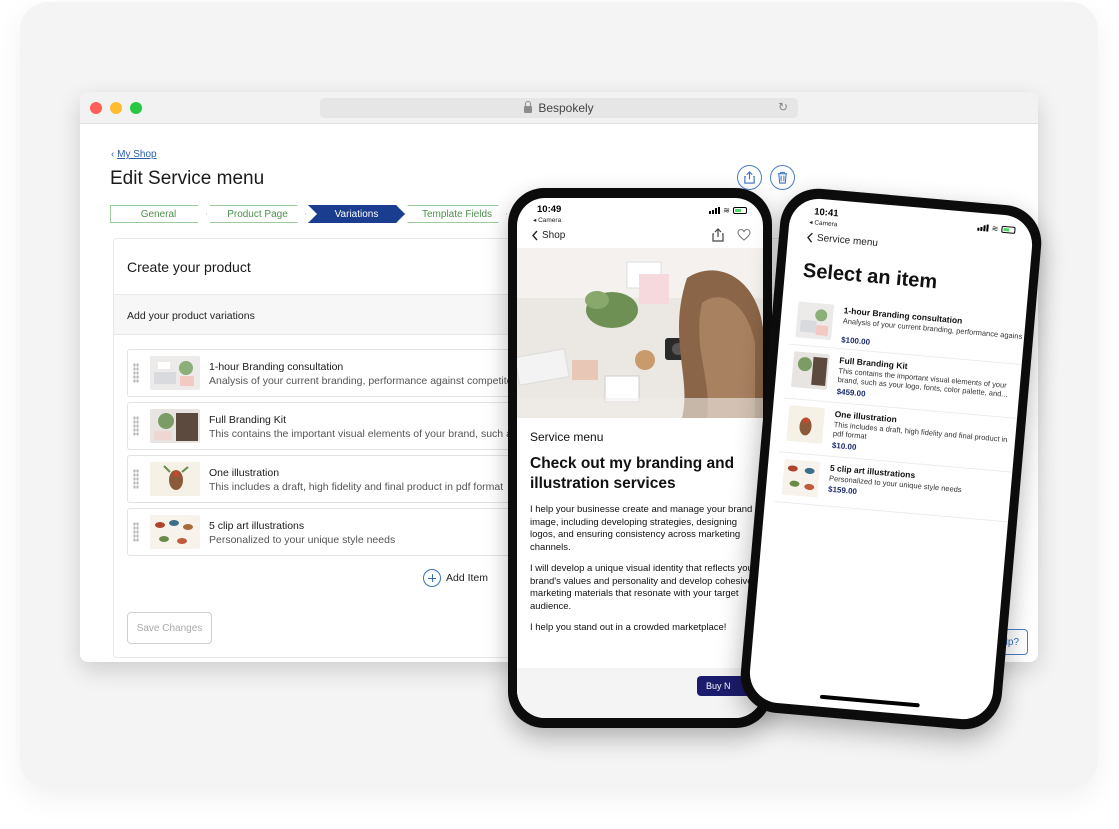 Image resolution: width=1119 pixels, height=829 pixels. Describe the element at coordinates (244, 473) in the screenshot. I see `item-name: One illustration` at that location.